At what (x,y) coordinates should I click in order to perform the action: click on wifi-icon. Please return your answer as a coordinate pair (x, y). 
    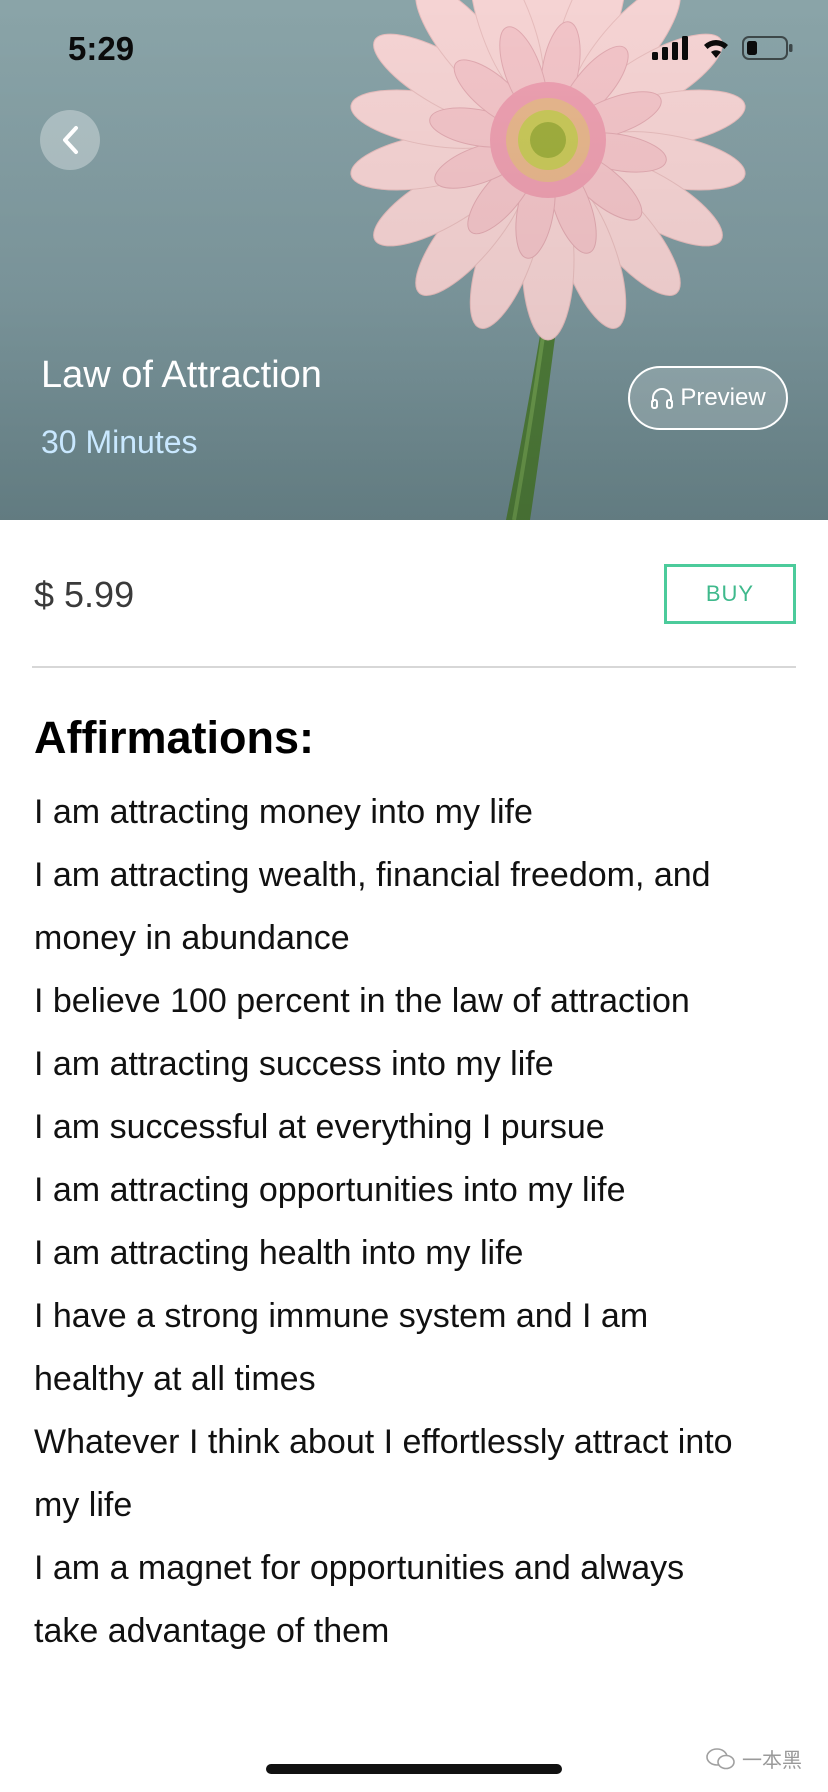
    Looking at the image, I should click on (716, 49).